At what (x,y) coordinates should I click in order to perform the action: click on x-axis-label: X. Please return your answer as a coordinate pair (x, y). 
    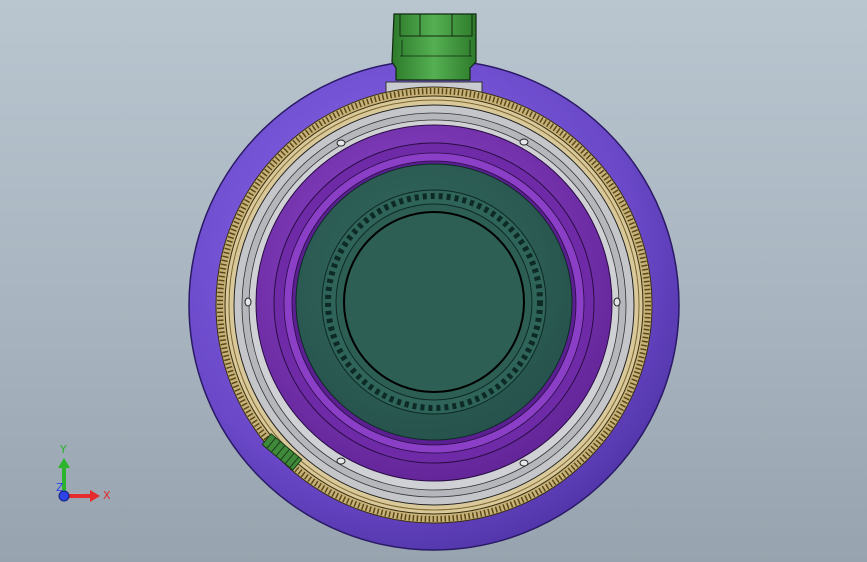
    Looking at the image, I should click on (107, 495).